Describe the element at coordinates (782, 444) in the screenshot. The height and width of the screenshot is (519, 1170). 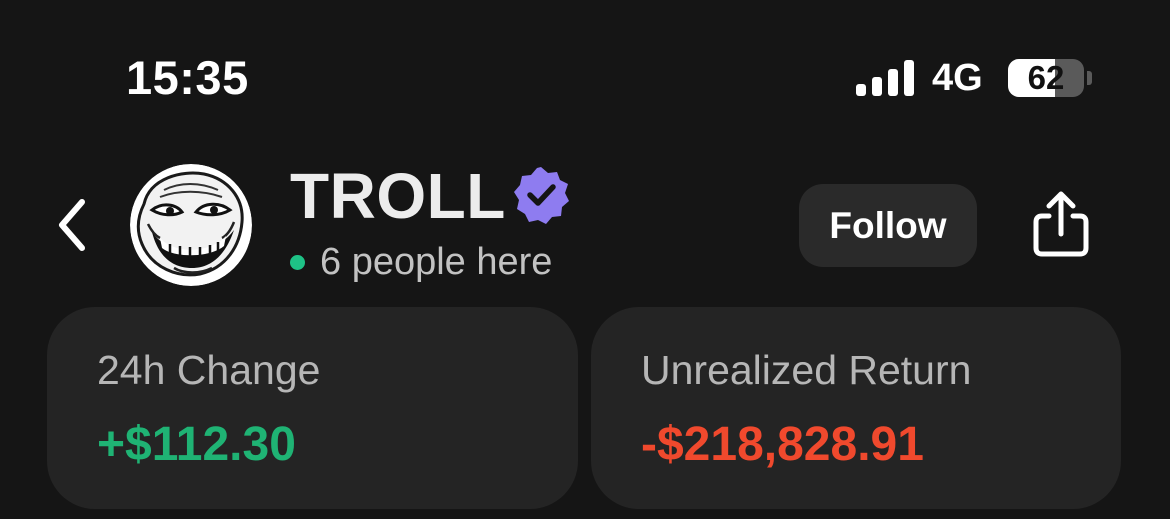
I see `stat-value-unrealized-return: -$218,828.91` at that location.